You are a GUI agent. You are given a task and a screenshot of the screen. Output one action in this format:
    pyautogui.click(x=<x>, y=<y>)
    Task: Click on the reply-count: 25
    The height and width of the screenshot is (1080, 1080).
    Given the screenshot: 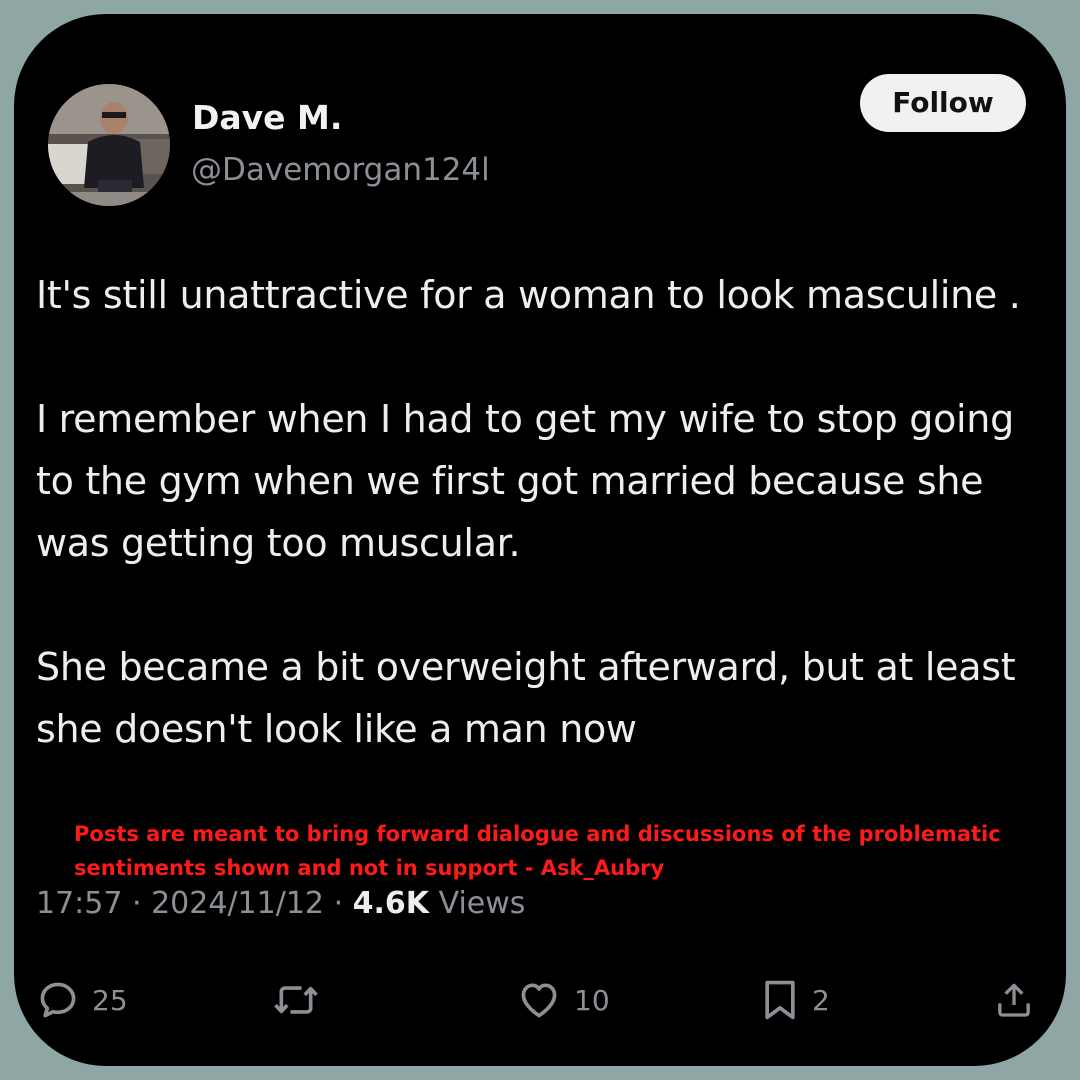 What is the action you would take?
    pyautogui.click(x=110, y=1000)
    